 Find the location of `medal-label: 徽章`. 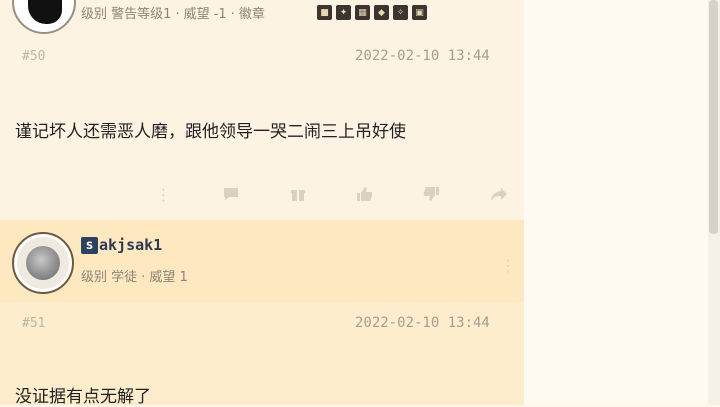

medal-label: 徽章 is located at coordinates (251, 14).